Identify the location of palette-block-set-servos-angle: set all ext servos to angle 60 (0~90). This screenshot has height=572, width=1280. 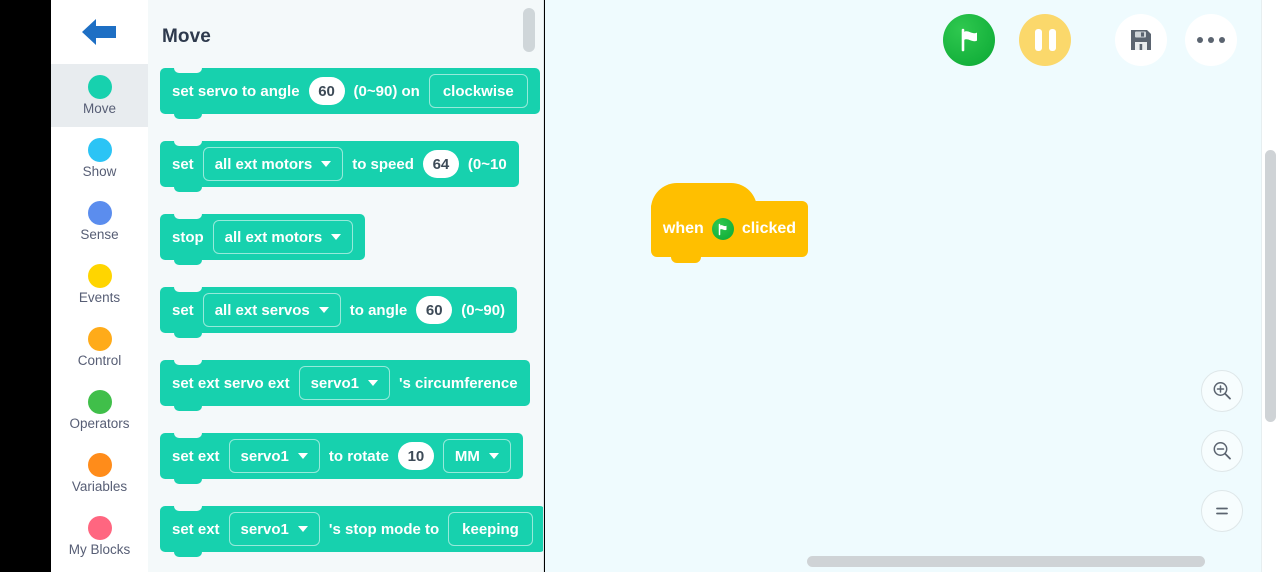
(339, 312).